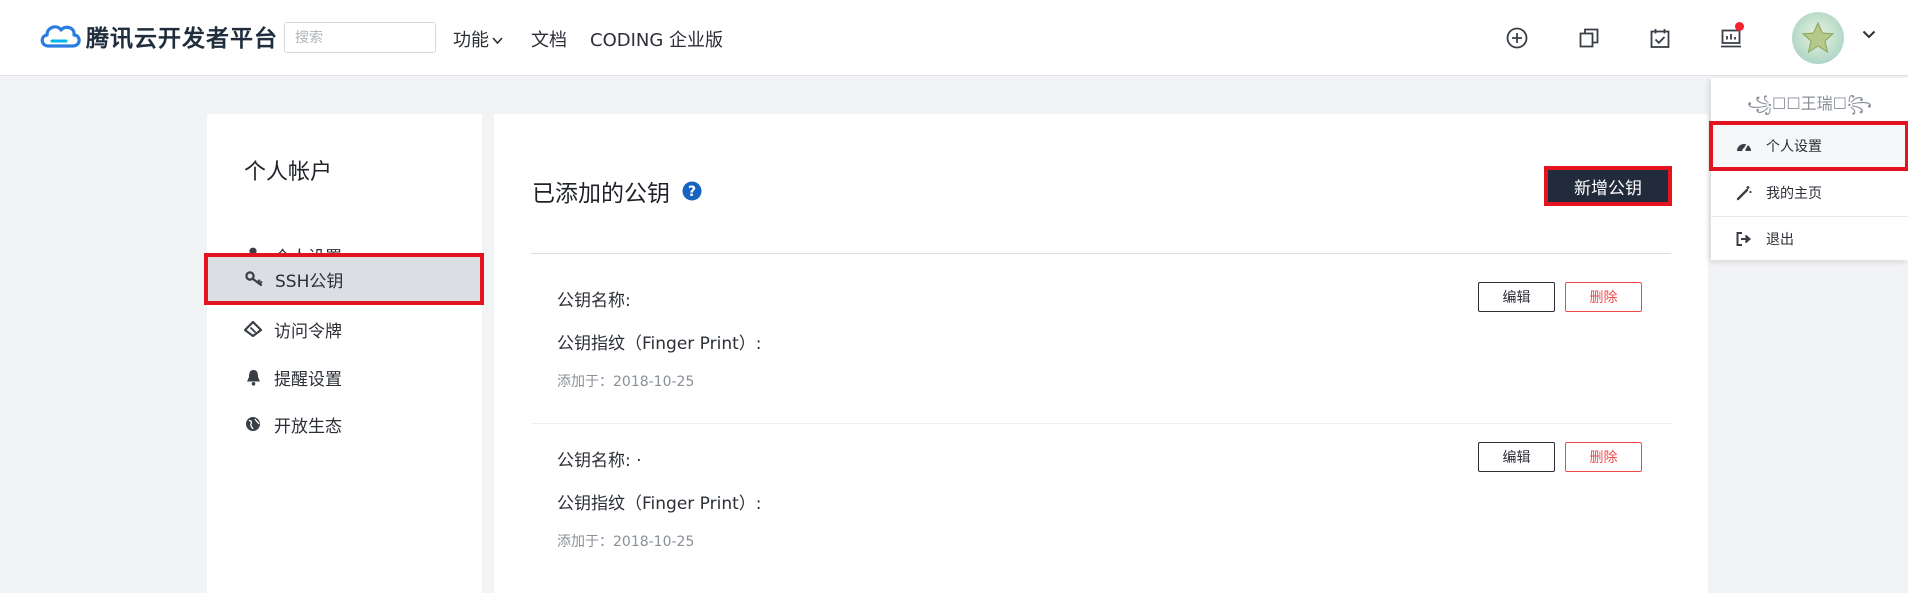 The height and width of the screenshot is (593, 1908). Describe the element at coordinates (344, 424) in the screenshot. I see `sidebar-item-open-ecosystem: 开放生态` at that location.